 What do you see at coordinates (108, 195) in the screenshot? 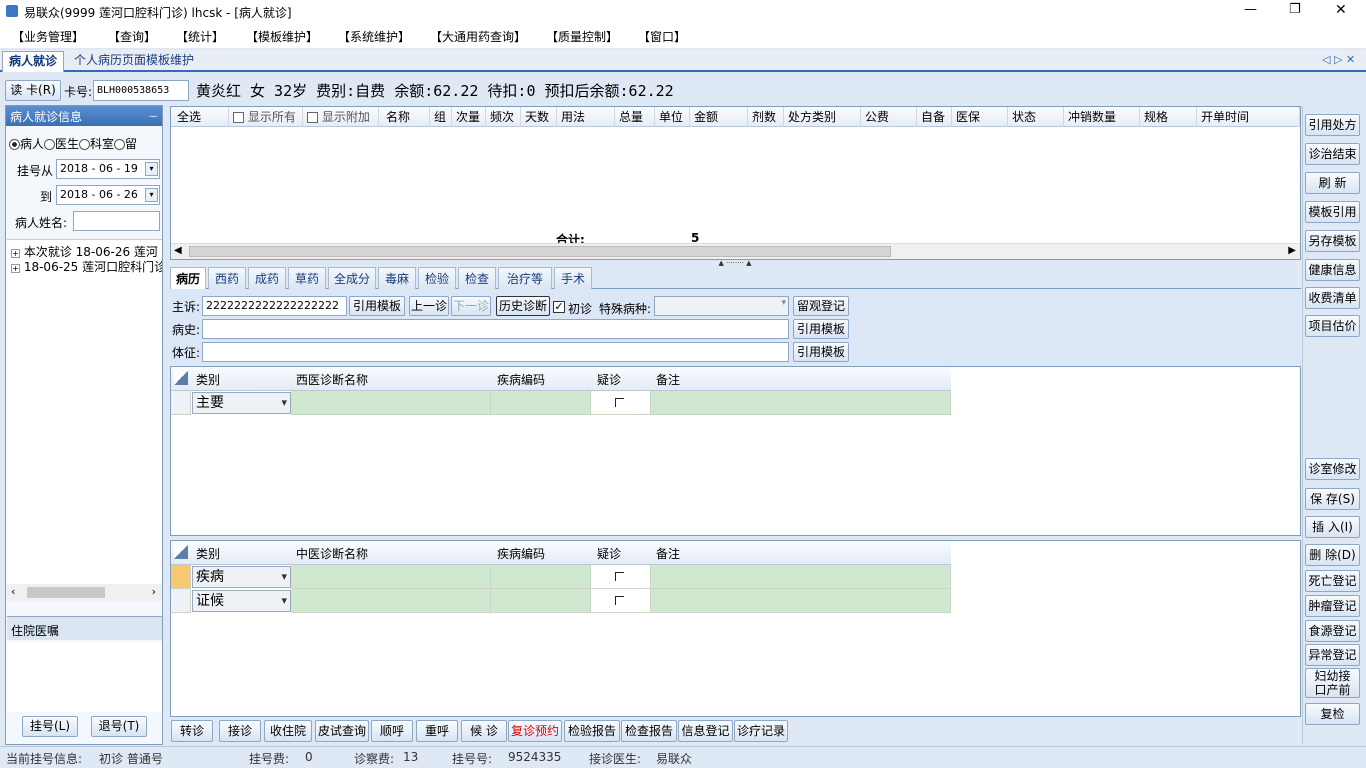
I see `date-to-field: 2018 - 06 - 26 ▾` at bounding box center [108, 195].